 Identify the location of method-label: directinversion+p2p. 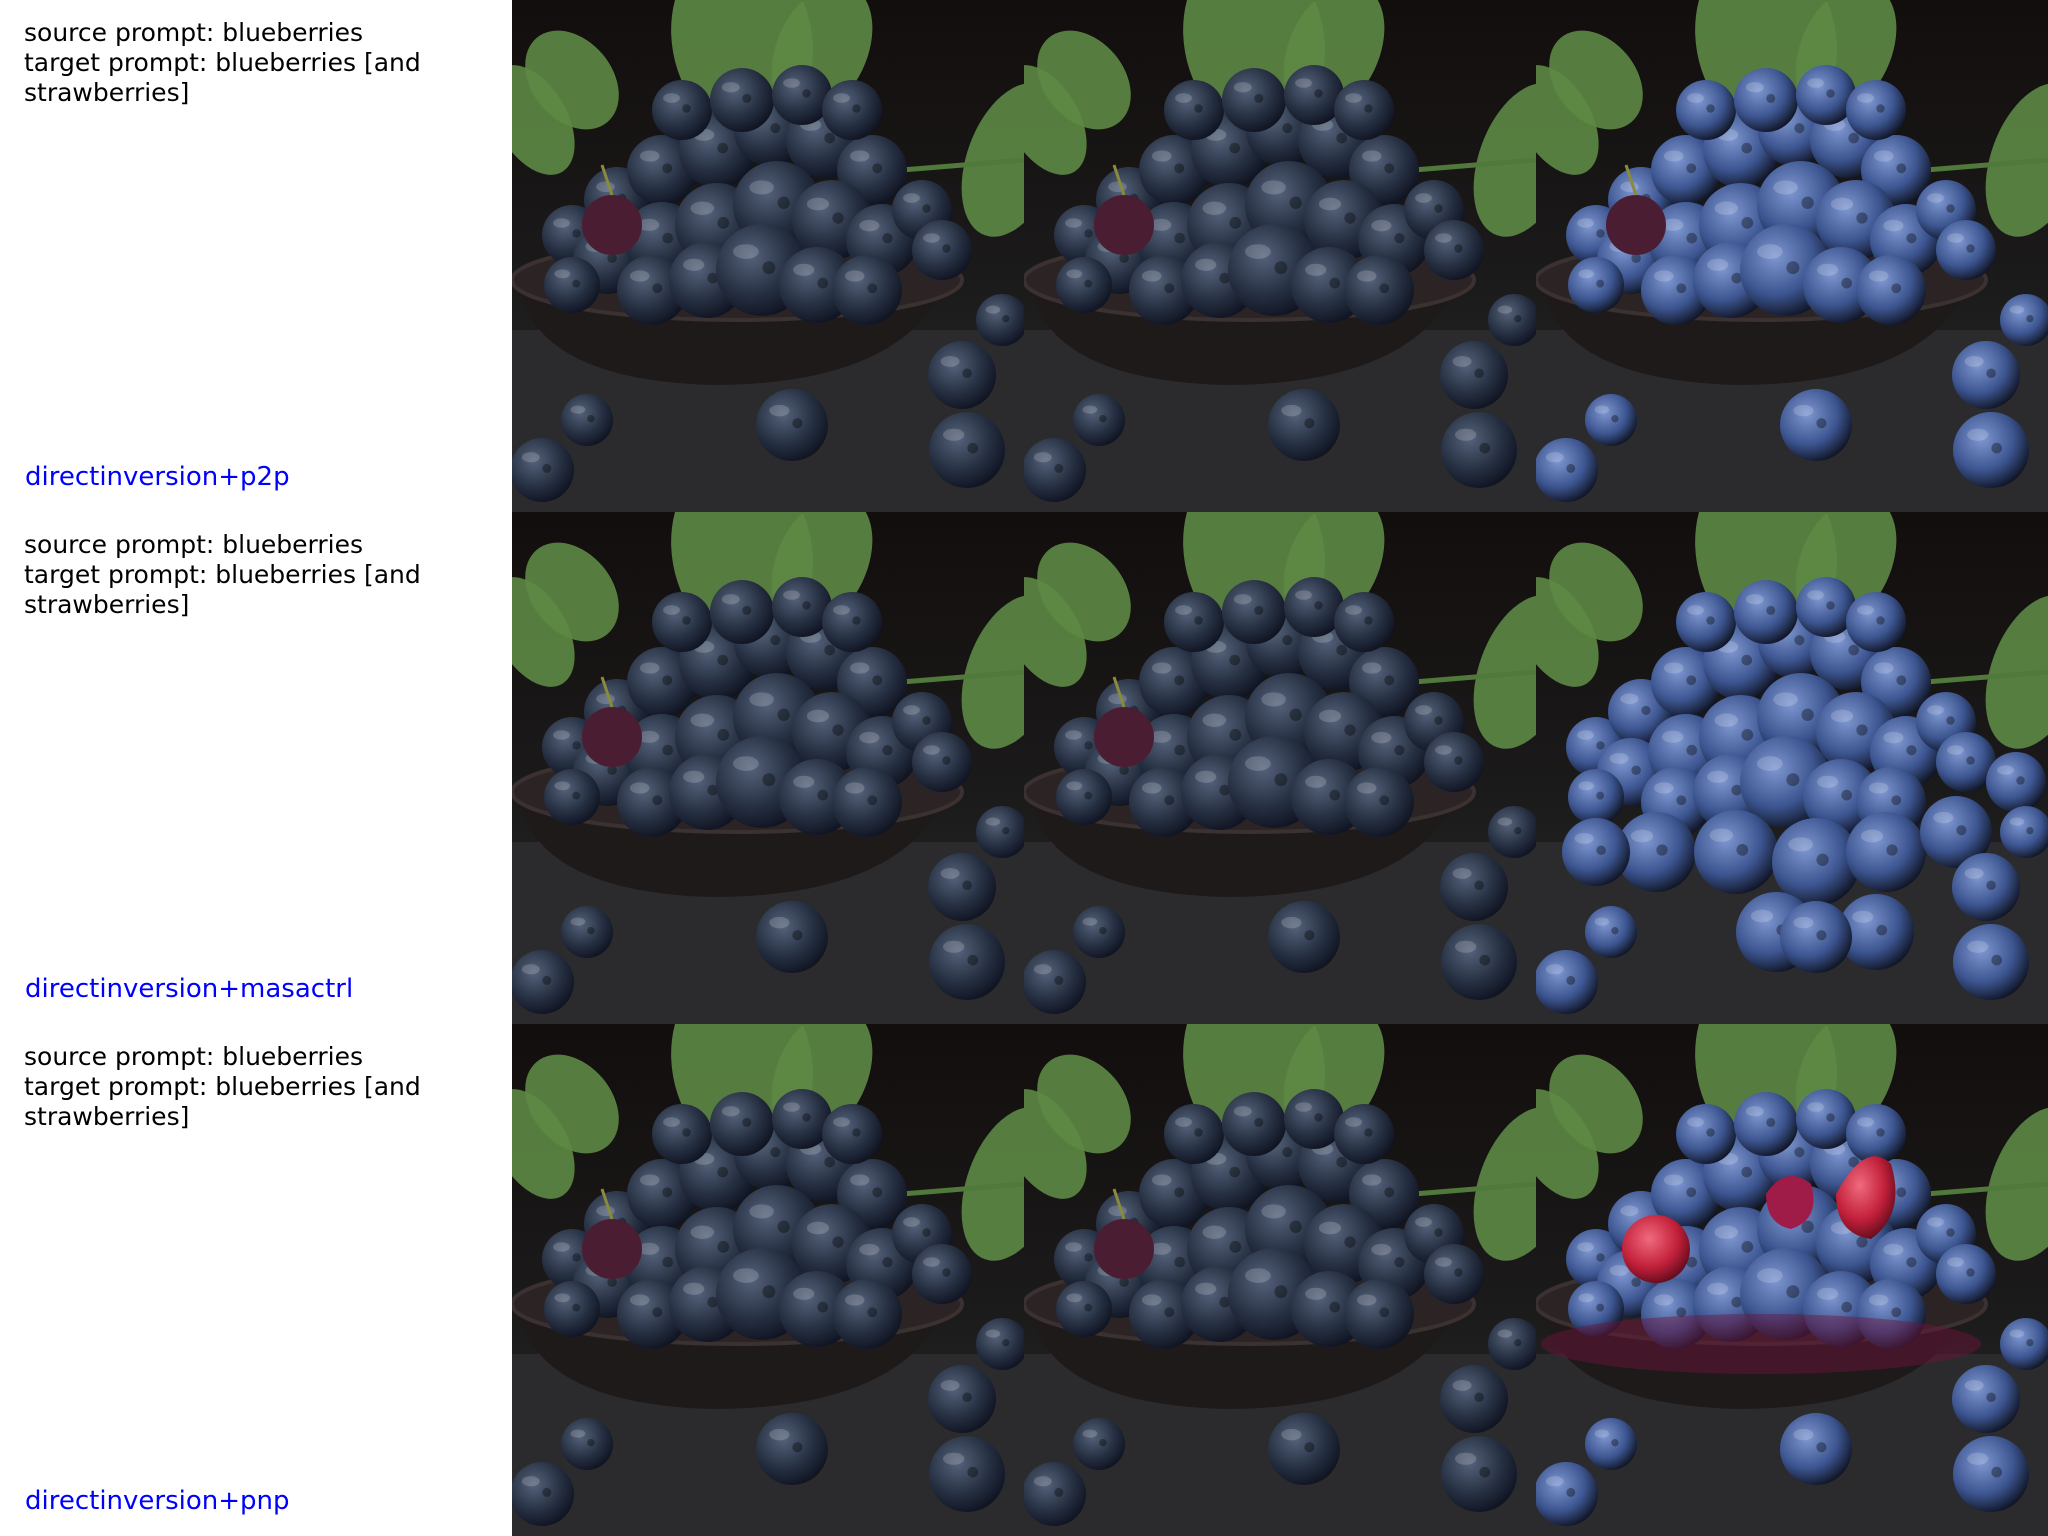
(157, 477).